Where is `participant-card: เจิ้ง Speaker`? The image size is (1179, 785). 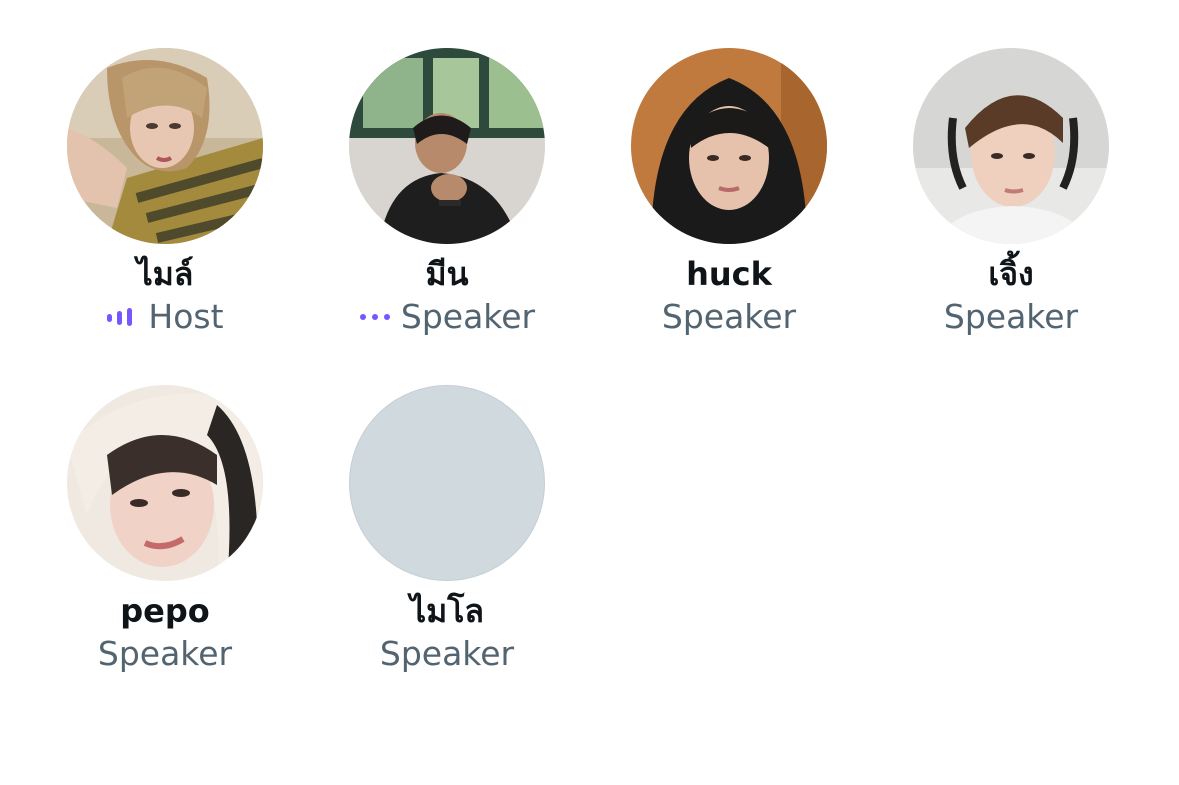
participant-card: เจิ้ง Speaker is located at coordinates (1011, 192).